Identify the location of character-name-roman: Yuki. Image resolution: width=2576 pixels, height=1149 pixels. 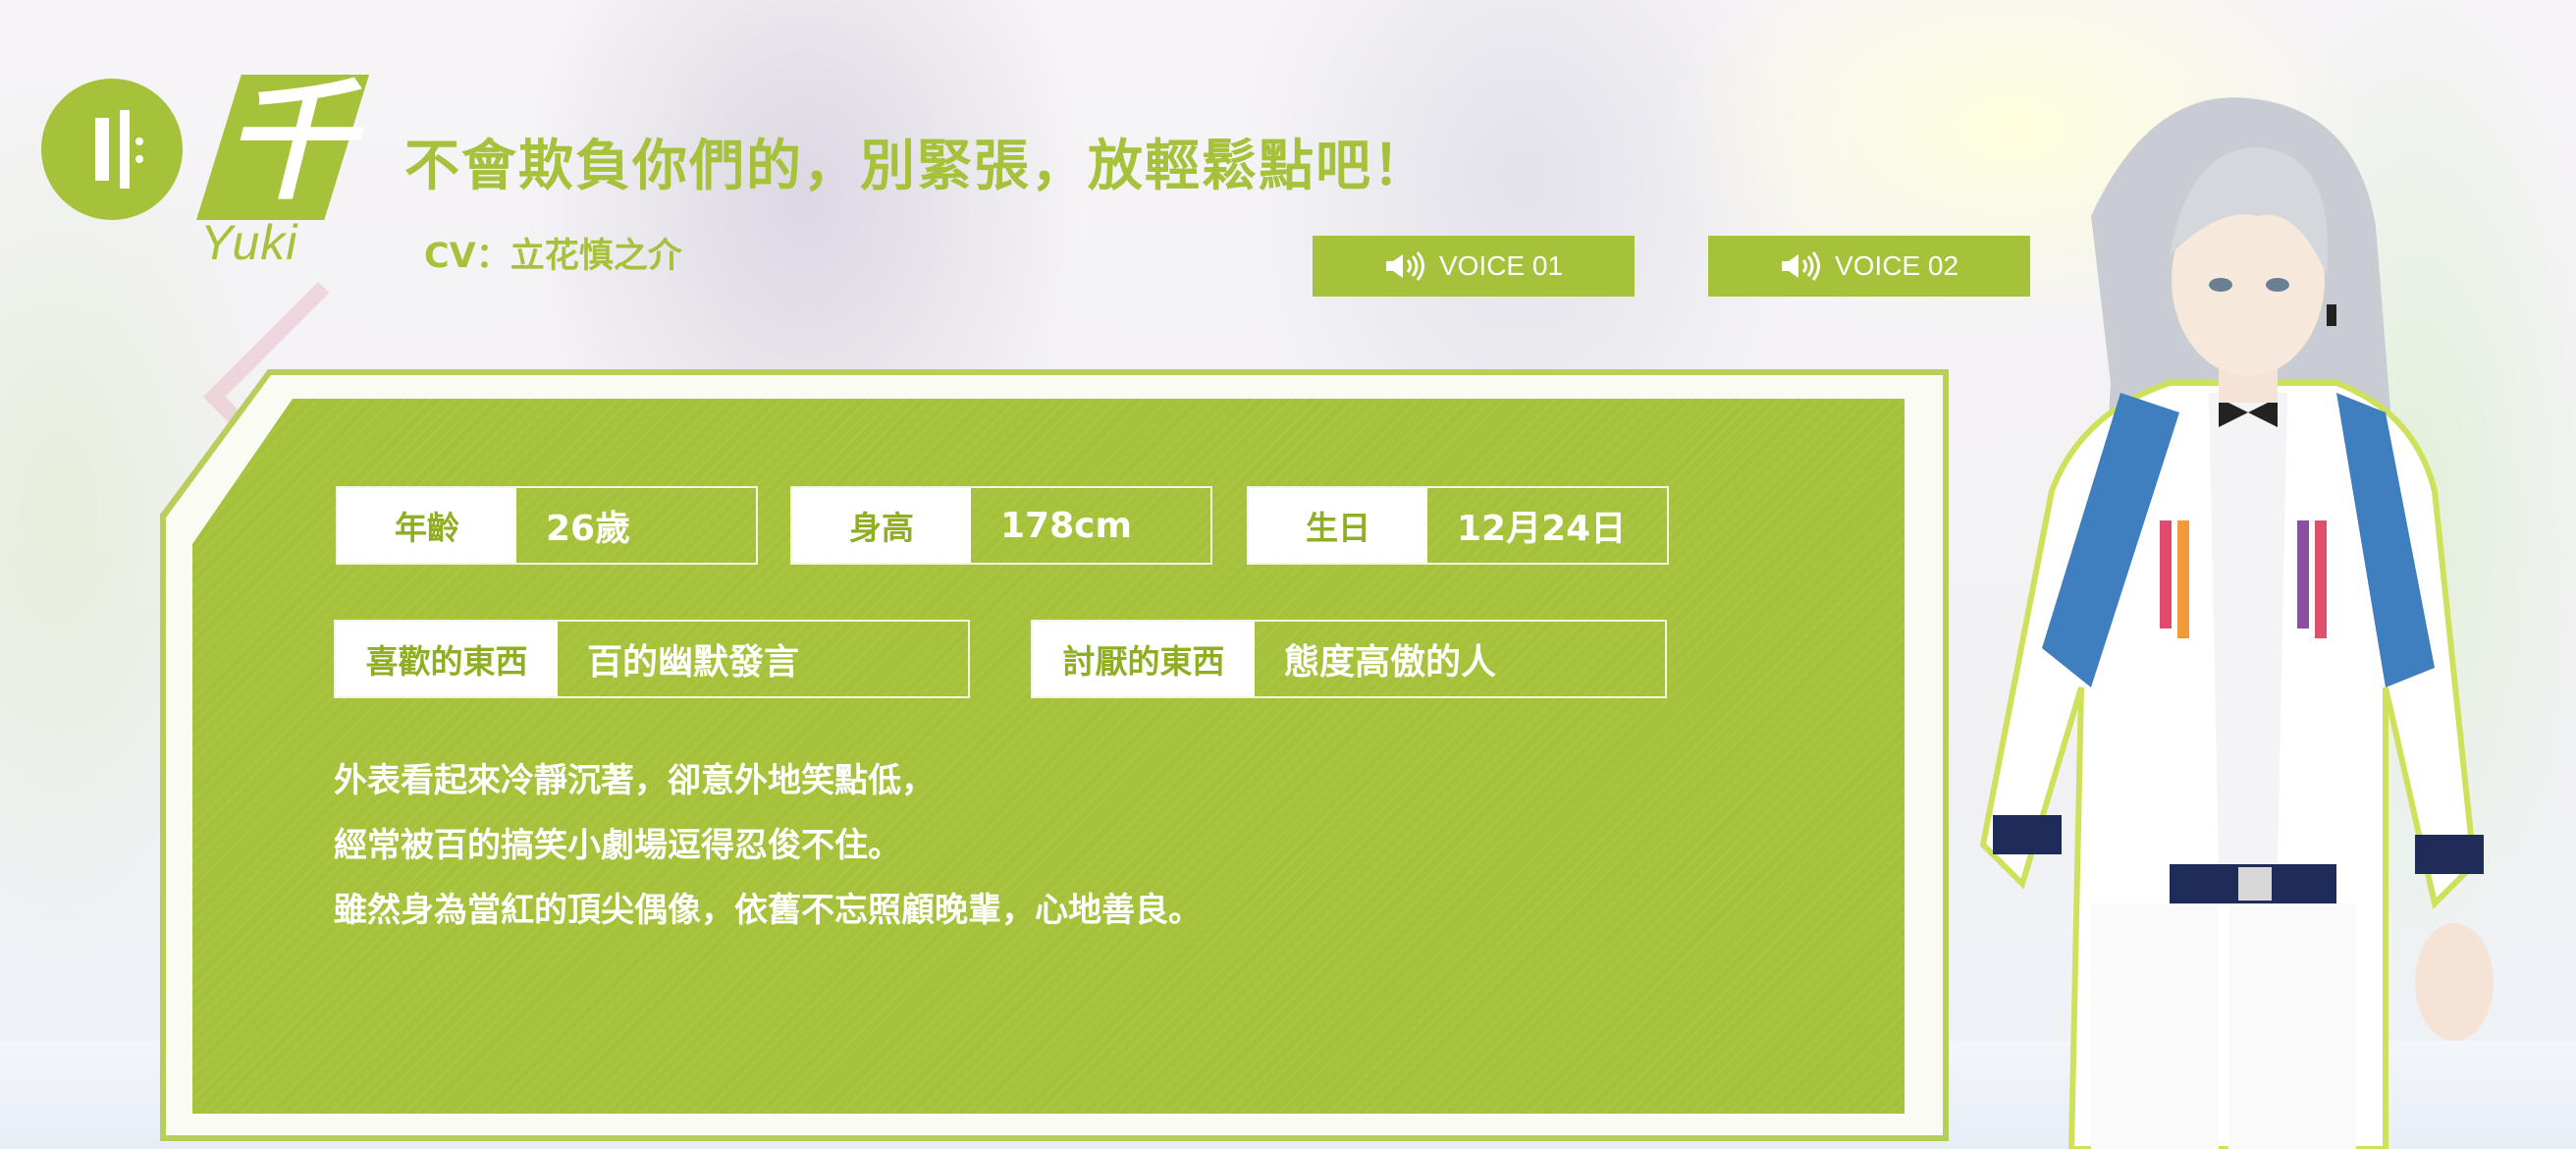
(249, 242).